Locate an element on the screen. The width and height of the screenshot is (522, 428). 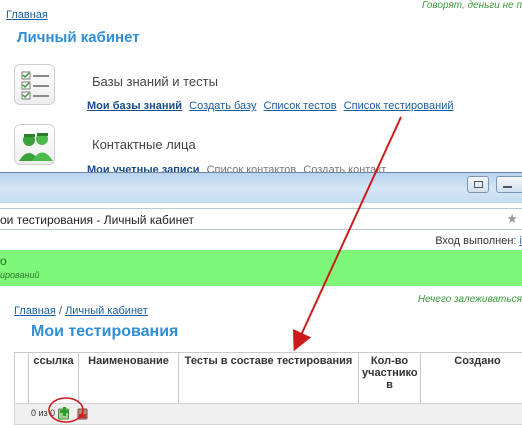
window-titlebar is located at coordinates (261, 188).